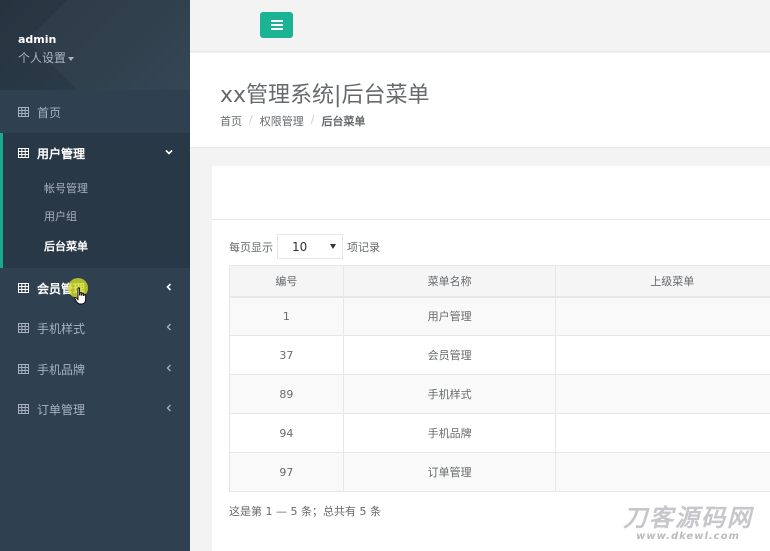  I want to click on cell-menu-name: 用户管理, so click(449, 316).